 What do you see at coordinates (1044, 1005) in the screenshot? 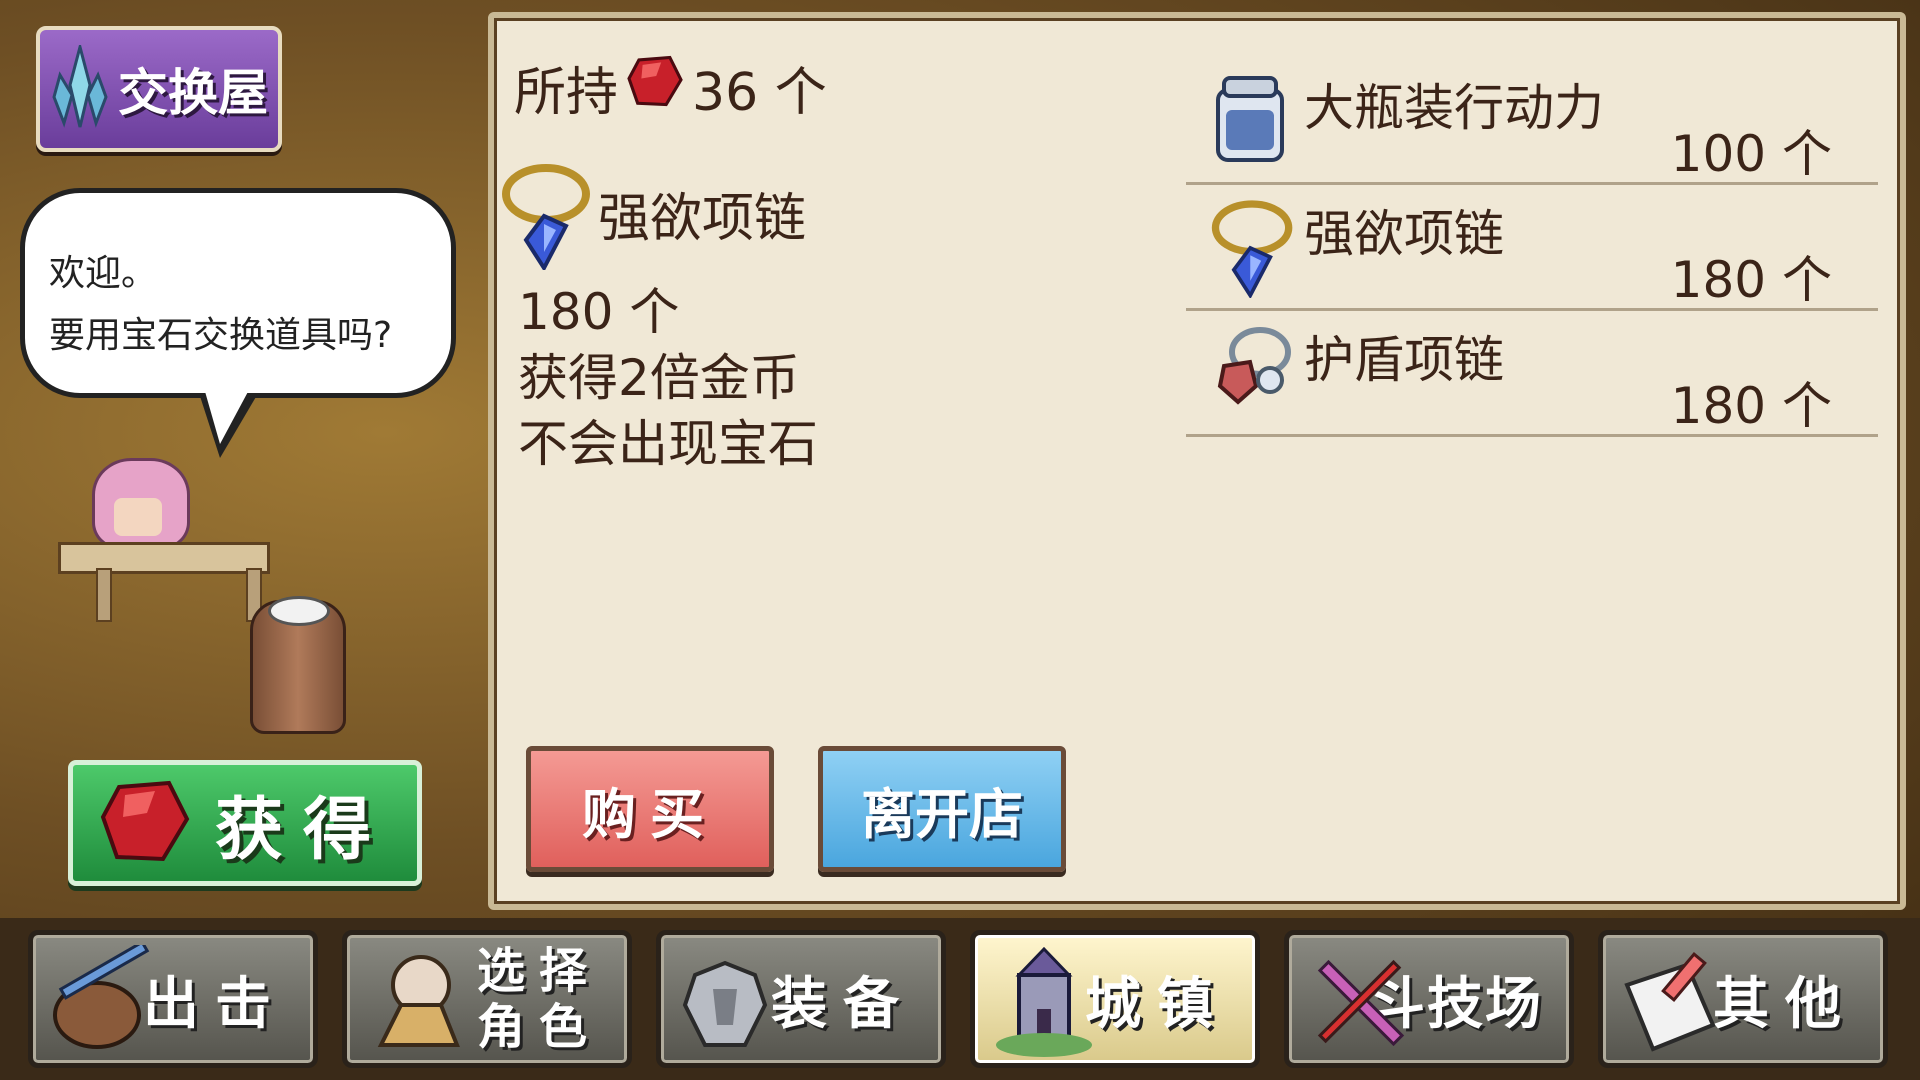
I see `castle-icon` at bounding box center [1044, 1005].